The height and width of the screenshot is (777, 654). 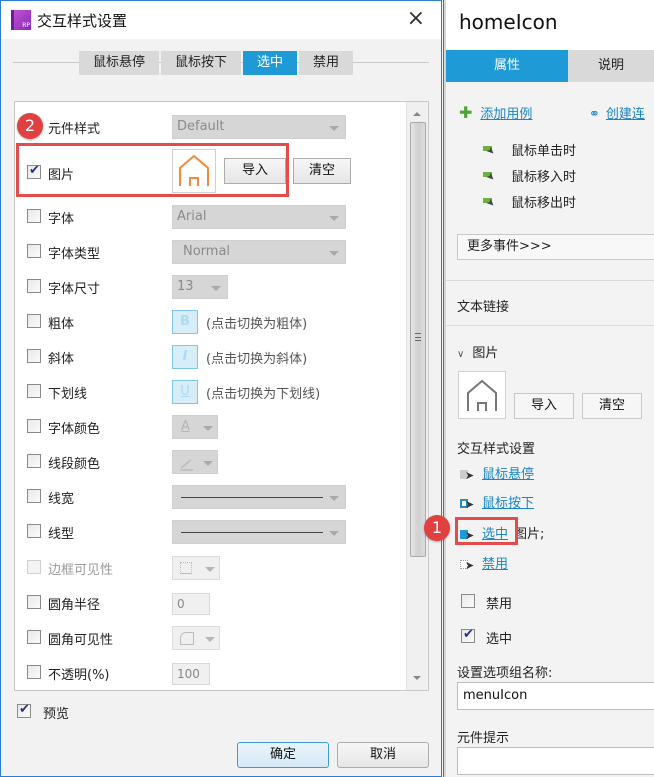 I want to click on import-button: 导入, so click(x=544, y=406).